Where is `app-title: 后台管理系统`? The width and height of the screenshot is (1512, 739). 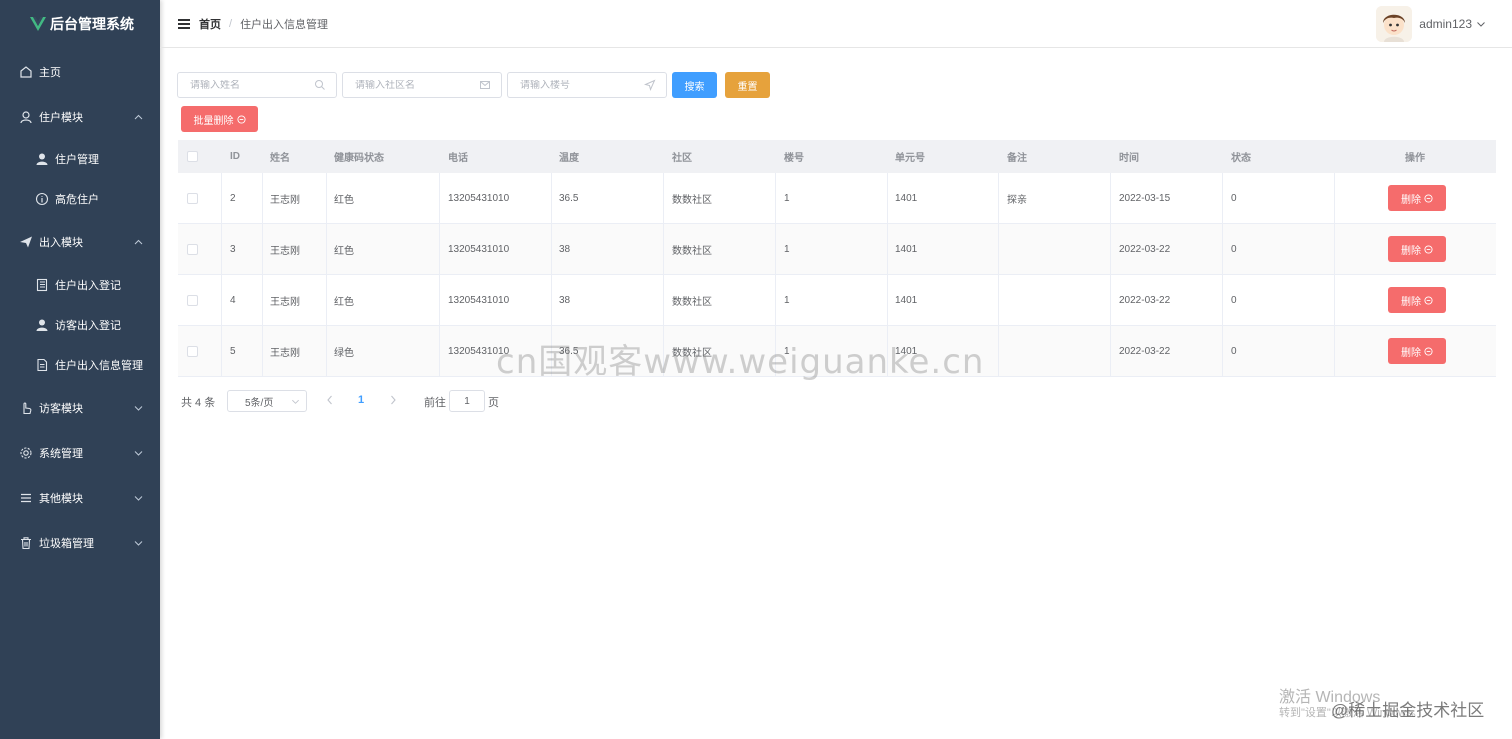
app-title: 后台管理系统 is located at coordinates (92, 24).